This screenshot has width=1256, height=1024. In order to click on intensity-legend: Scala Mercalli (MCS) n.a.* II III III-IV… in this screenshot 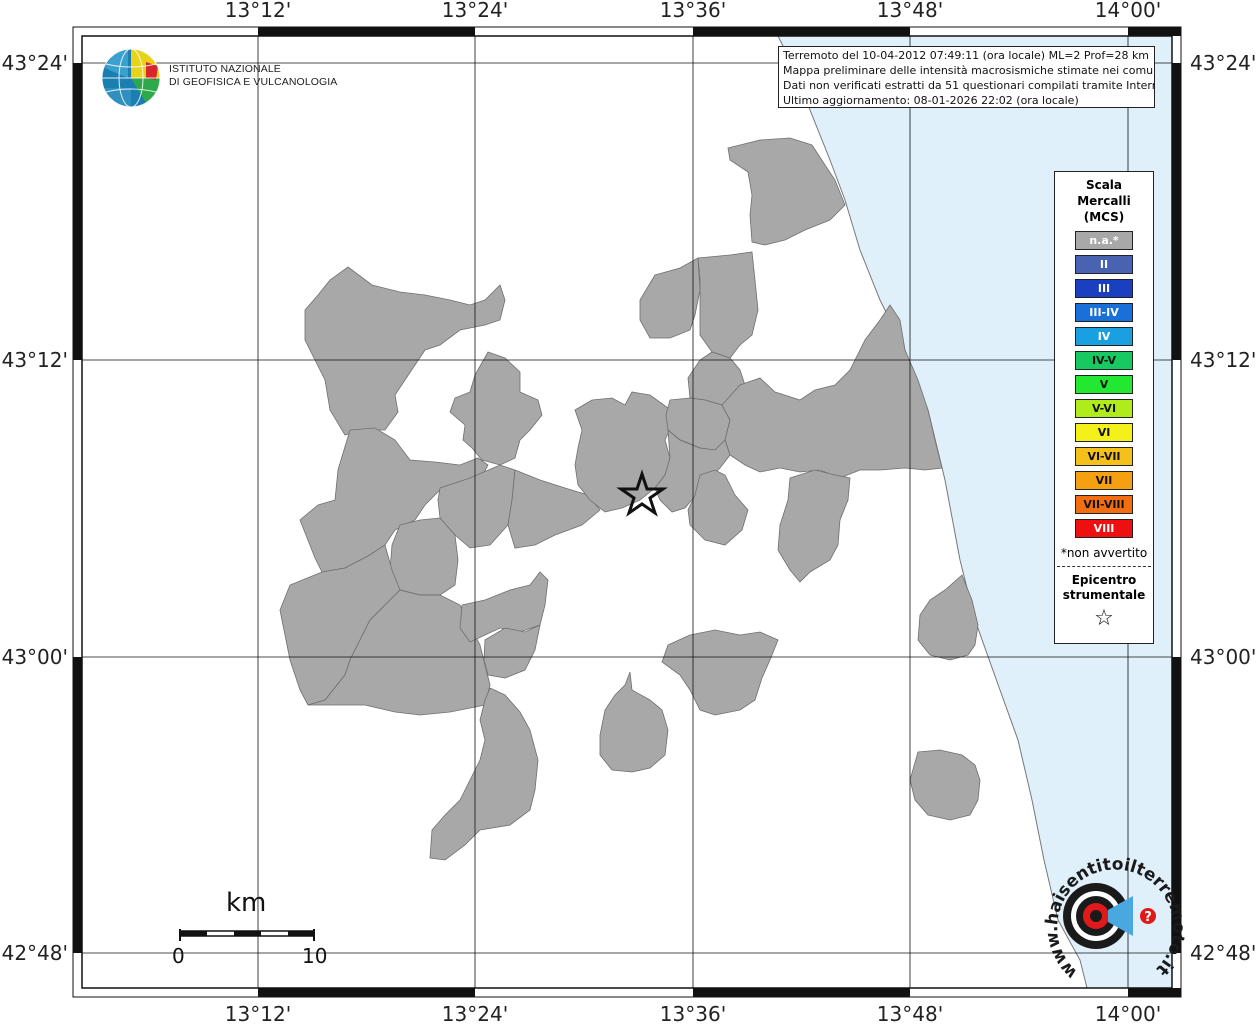, I will do `click(1104, 407)`.